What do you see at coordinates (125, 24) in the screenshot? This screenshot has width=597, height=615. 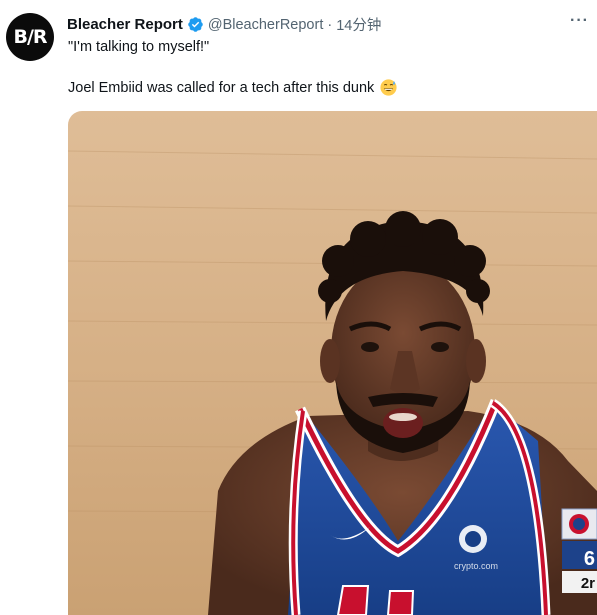 I see `author-name: Bleacher Report` at bounding box center [125, 24].